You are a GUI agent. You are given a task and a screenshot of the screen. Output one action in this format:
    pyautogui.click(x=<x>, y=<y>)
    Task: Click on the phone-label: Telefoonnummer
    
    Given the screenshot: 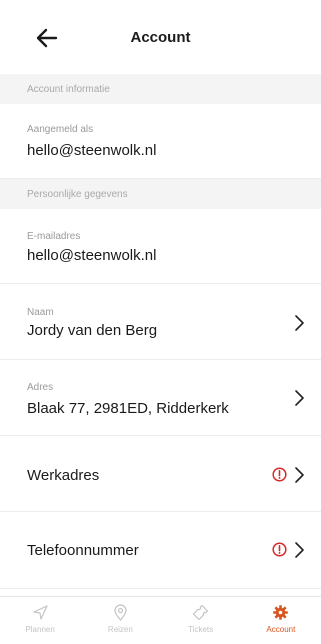 What is the action you would take?
    pyautogui.click(x=83, y=550)
    